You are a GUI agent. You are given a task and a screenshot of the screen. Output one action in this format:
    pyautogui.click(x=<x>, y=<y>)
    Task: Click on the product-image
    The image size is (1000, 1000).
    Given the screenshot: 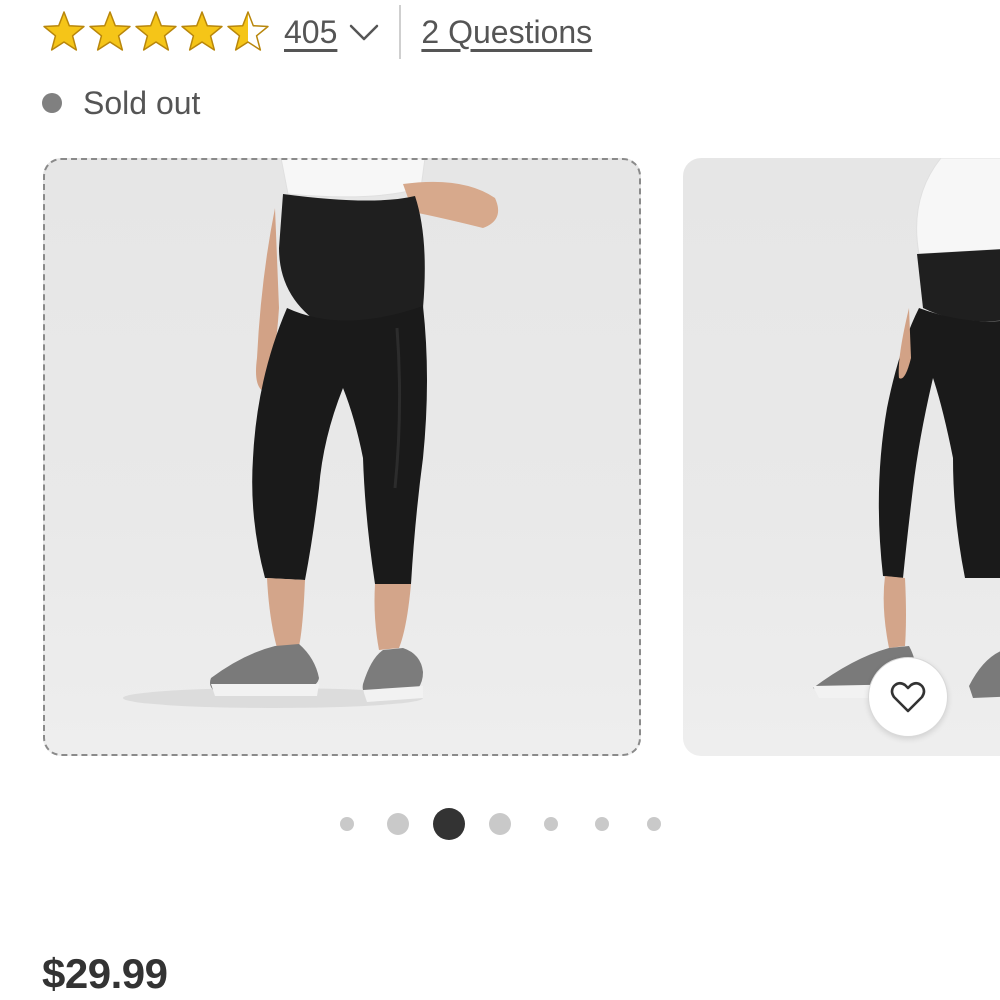 What is the action you would take?
    pyautogui.click(x=906, y=428)
    